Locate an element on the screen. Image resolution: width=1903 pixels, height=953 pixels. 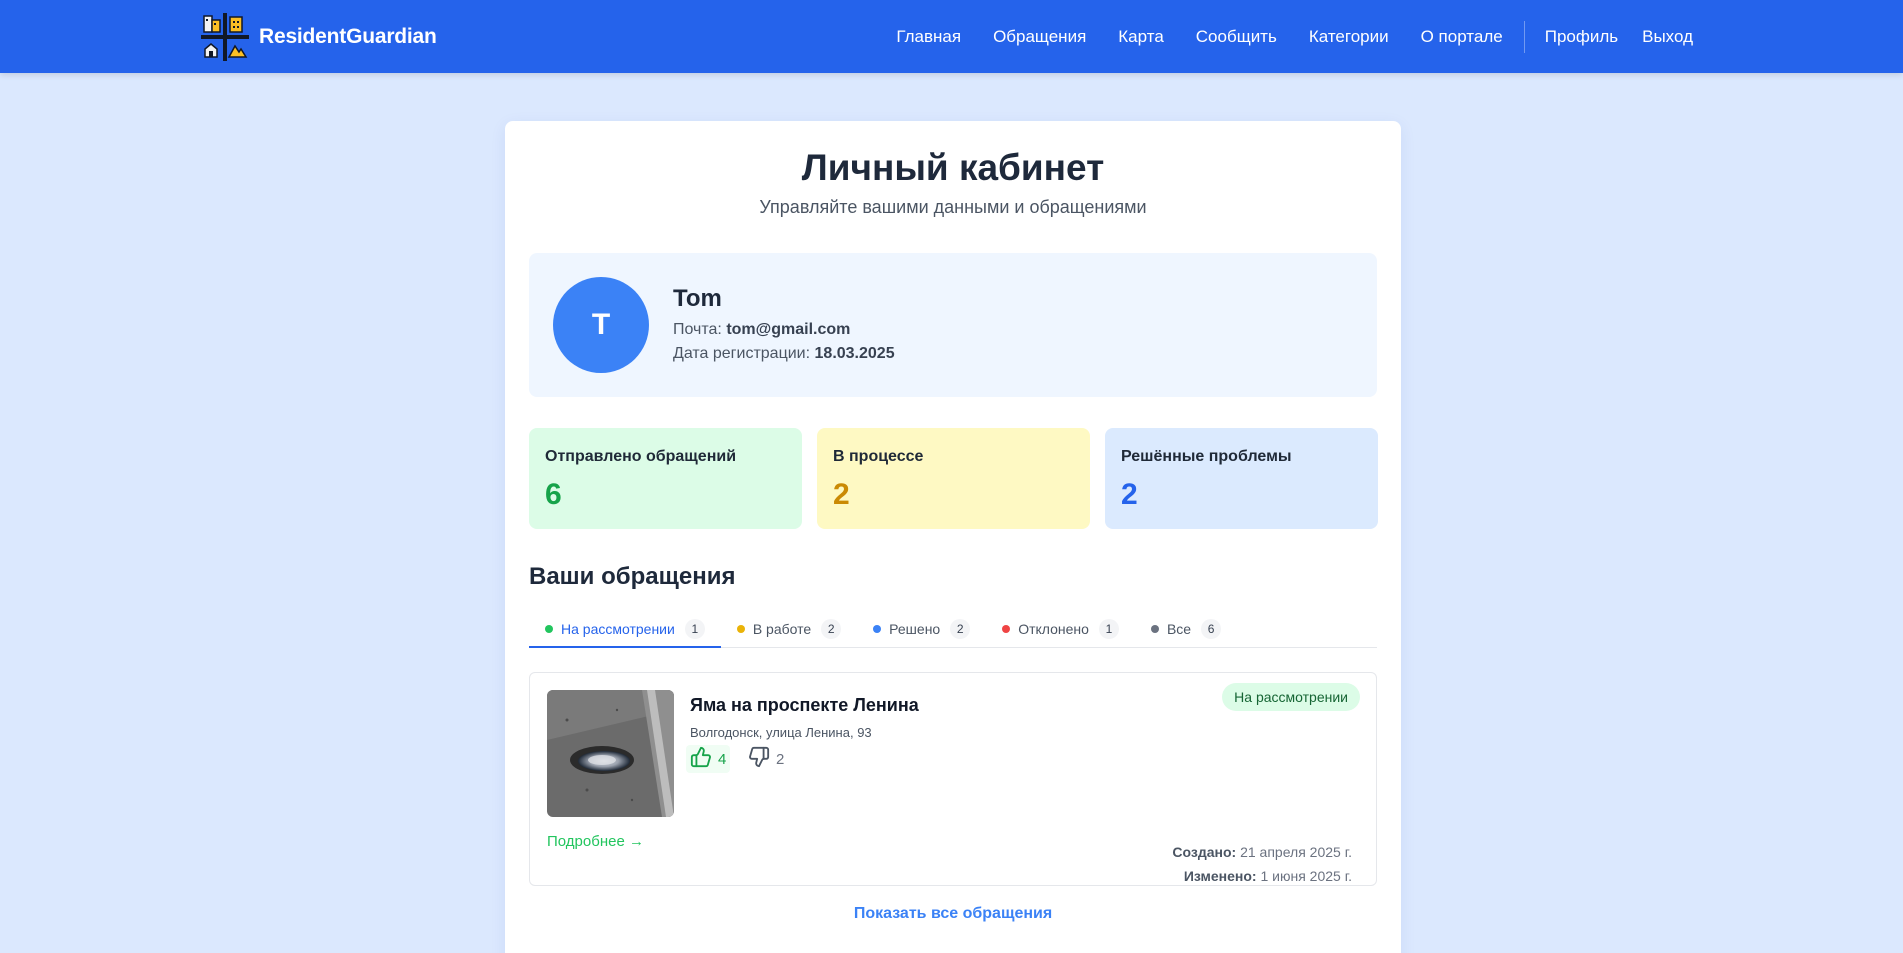
stat-in-progress-value: 2 is located at coordinates (841, 494).